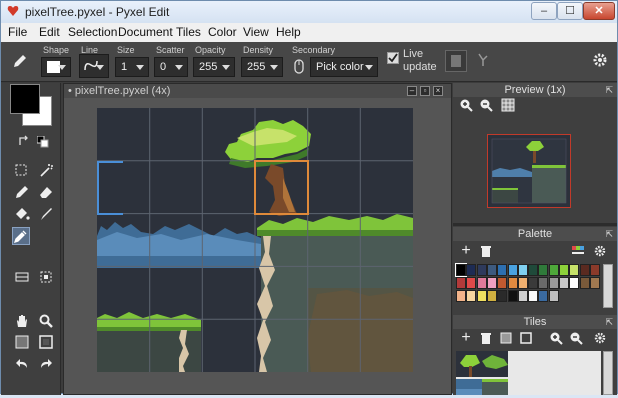 The image size is (618, 398). What do you see at coordinates (528, 373) in the screenshot?
I see `tileset-strip` at bounding box center [528, 373].